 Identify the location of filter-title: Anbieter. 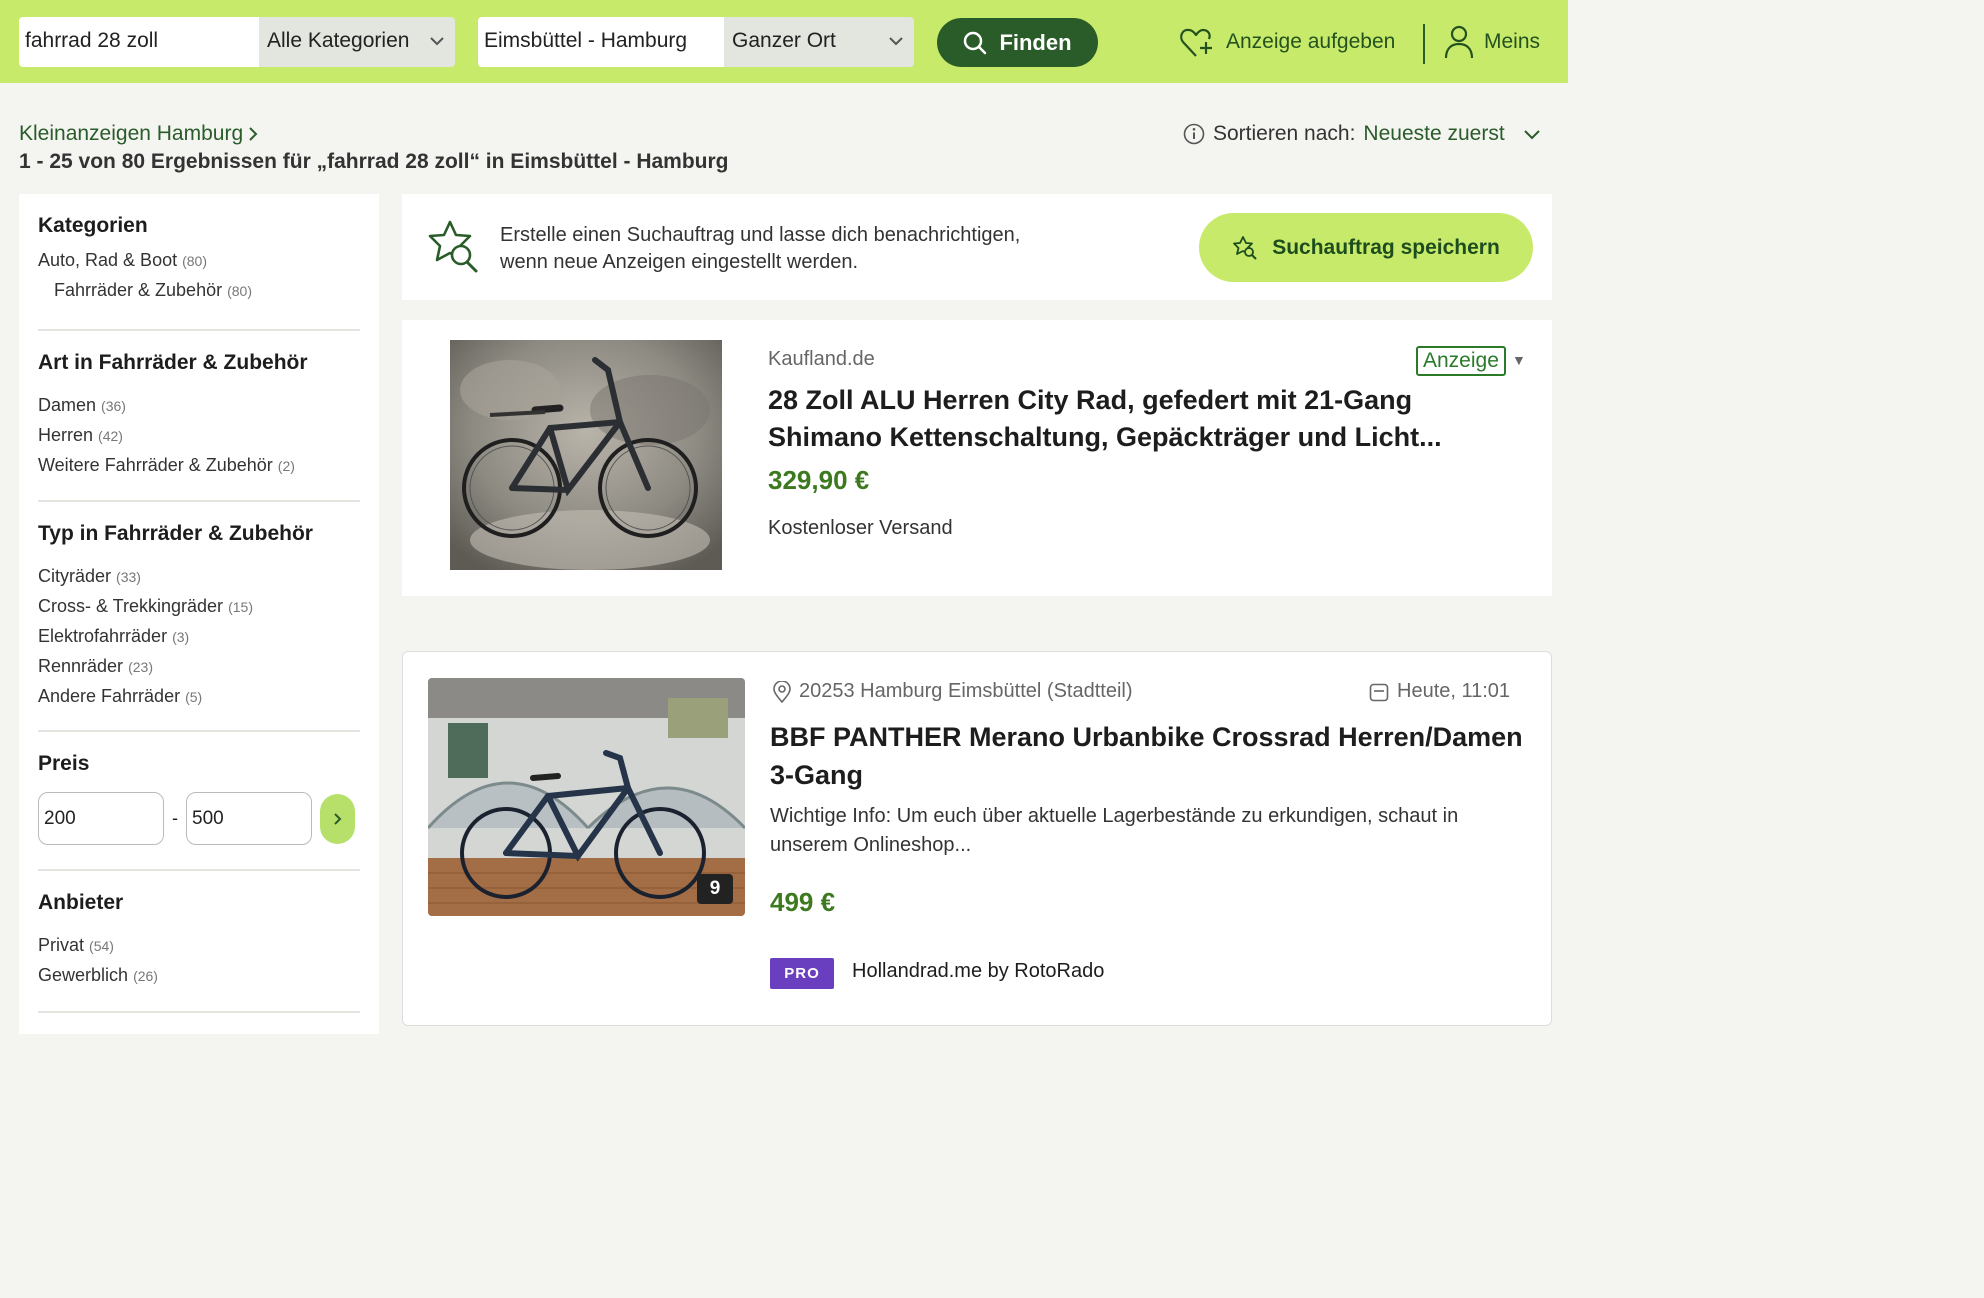
(81, 902).